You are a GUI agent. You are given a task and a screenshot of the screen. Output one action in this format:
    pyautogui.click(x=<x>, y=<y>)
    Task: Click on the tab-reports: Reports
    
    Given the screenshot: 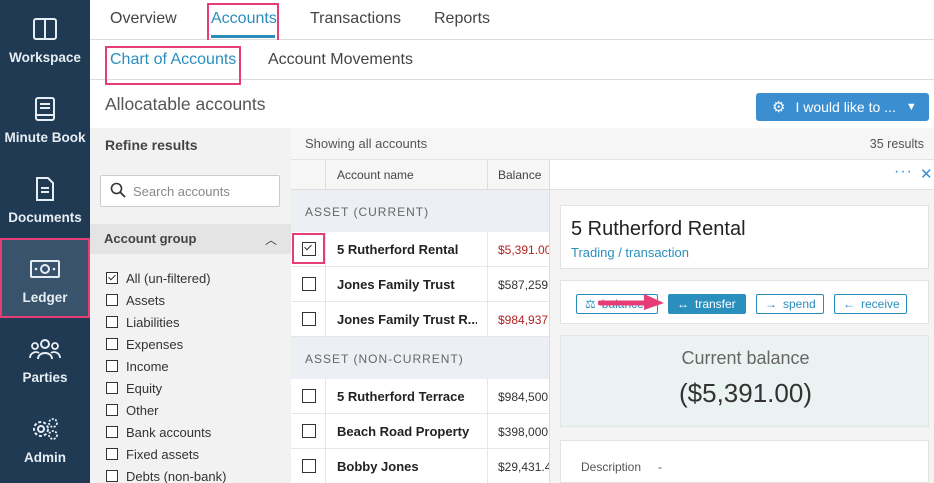 What is the action you would take?
    pyautogui.click(x=462, y=19)
    